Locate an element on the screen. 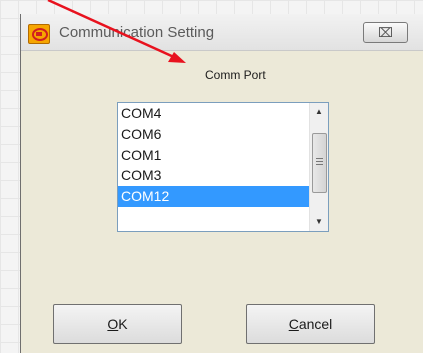 This screenshot has height=353, width=423. annotation-arrow is located at coordinates (116, 31).